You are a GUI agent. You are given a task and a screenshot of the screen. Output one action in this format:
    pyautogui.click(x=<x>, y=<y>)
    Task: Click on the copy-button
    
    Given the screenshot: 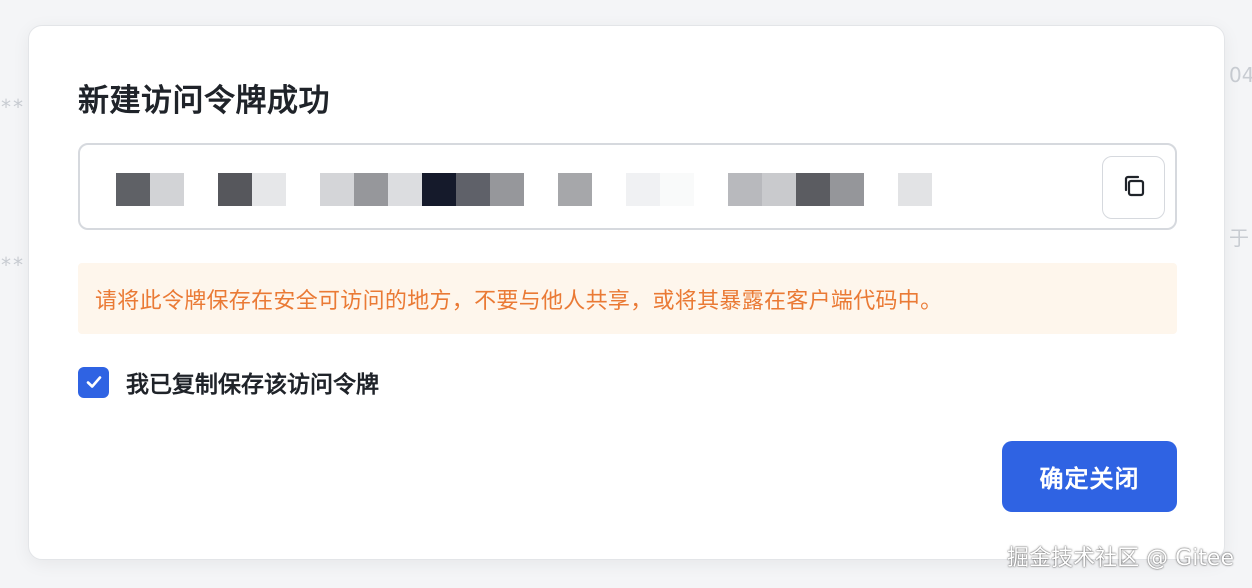 What is the action you would take?
    pyautogui.click(x=1133, y=187)
    